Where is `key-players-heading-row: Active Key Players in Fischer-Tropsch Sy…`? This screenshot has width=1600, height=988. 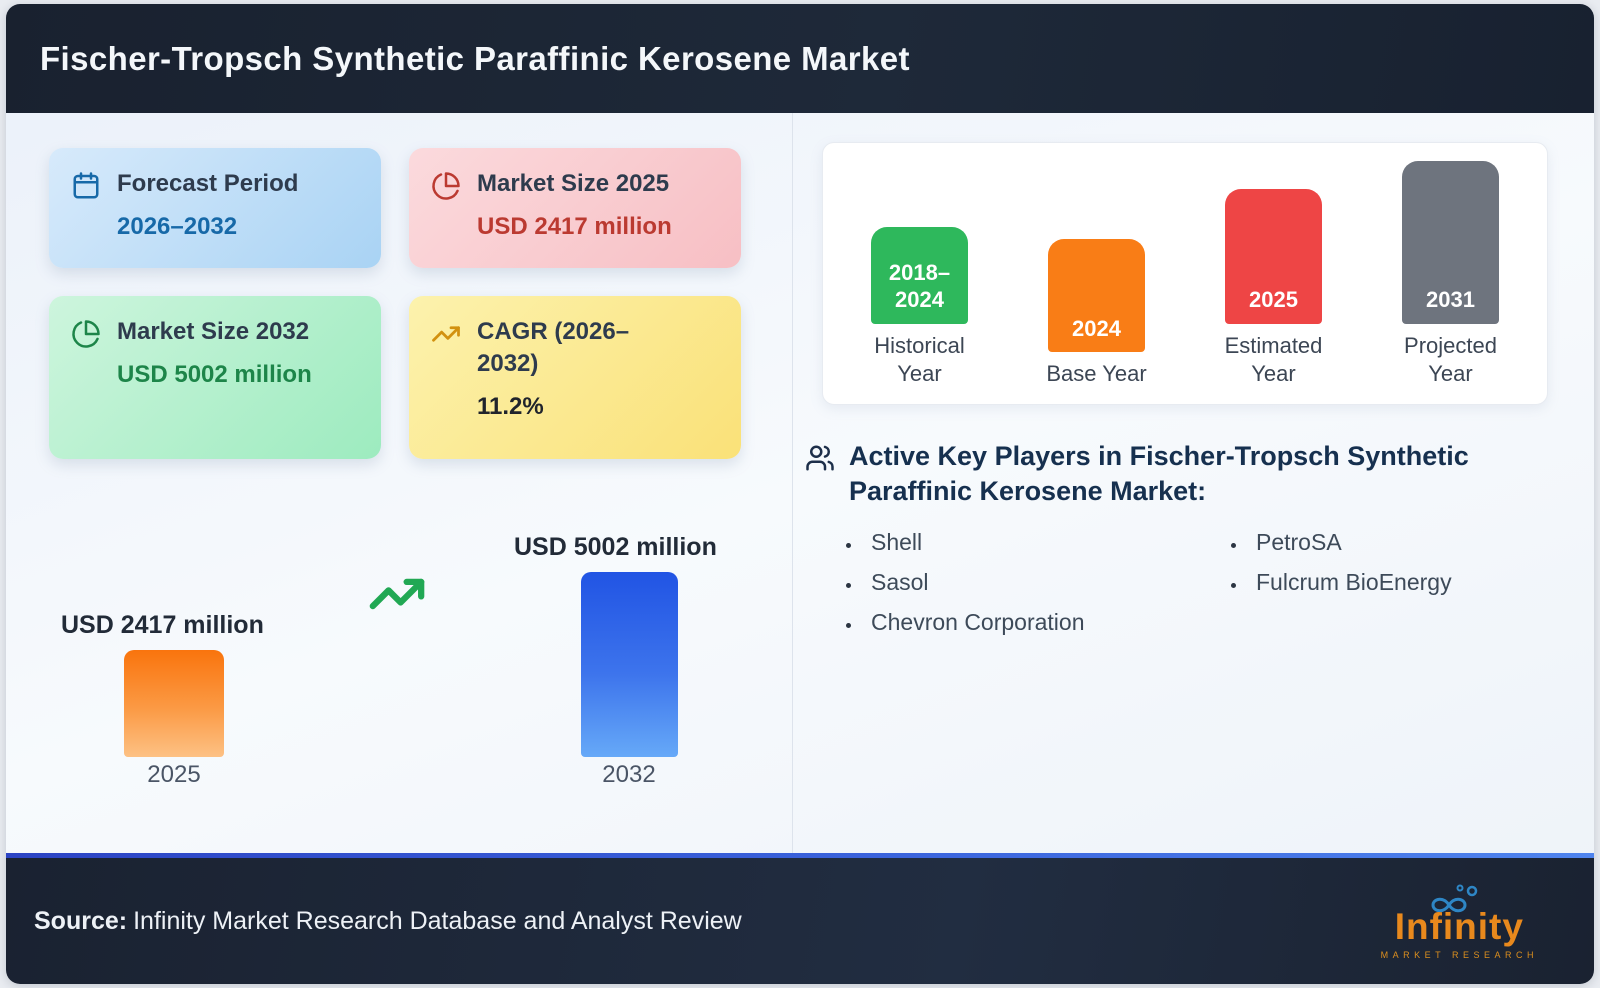
key-players-heading-row: Active Key Players in Fischer-Tropsch Sy… is located at coordinates (1190, 474).